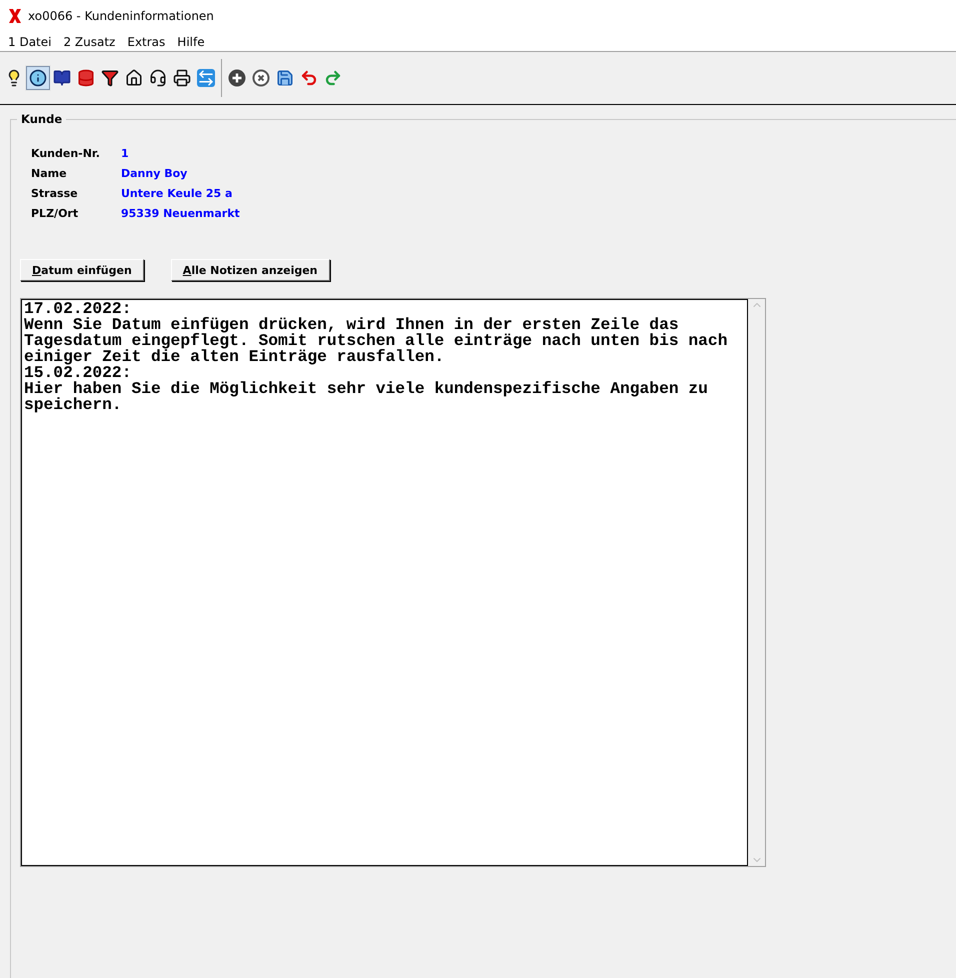 This screenshot has width=956, height=978. I want to click on filter-icon, so click(110, 78).